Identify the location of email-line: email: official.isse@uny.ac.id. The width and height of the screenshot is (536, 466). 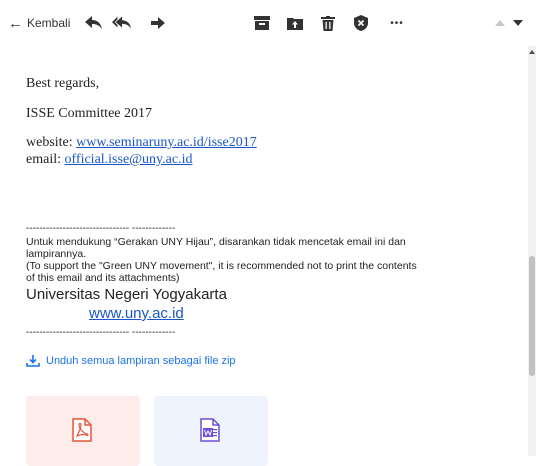
(109, 160).